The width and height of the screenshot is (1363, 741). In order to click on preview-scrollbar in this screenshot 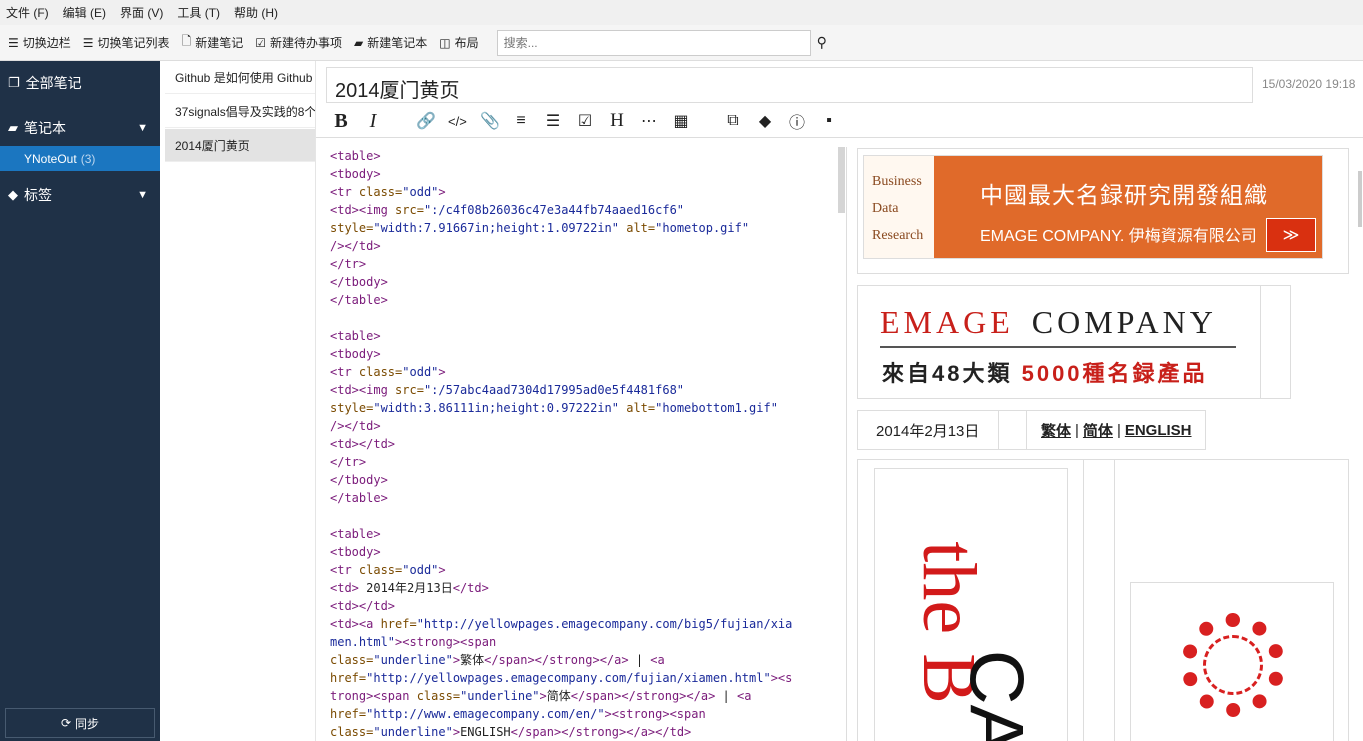, I will do `click(1360, 199)`.